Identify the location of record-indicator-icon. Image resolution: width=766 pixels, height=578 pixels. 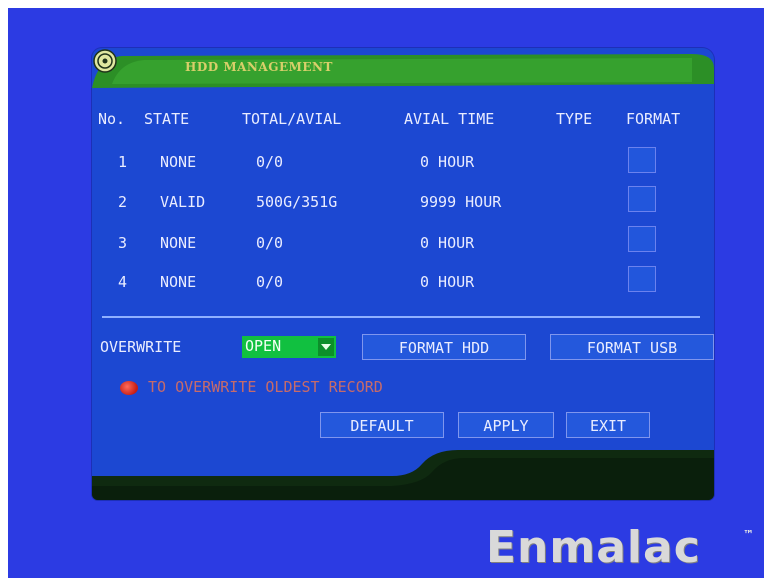
(129, 388).